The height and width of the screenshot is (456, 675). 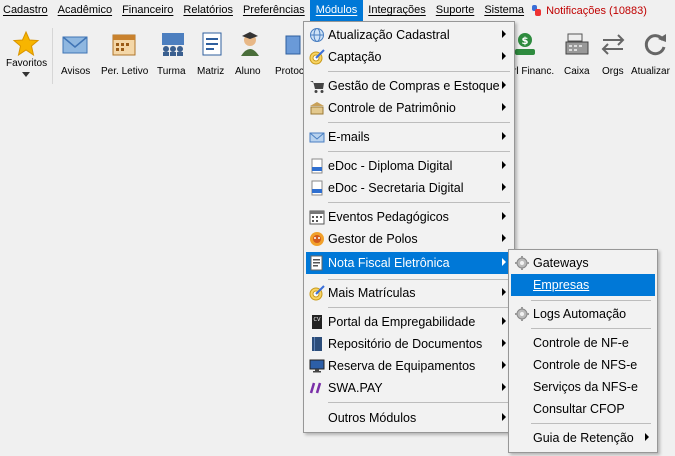 I want to click on menu-item-swa-pay: SWA.PAY, so click(x=409, y=388).